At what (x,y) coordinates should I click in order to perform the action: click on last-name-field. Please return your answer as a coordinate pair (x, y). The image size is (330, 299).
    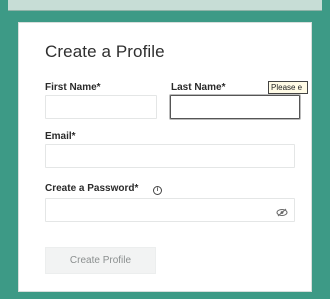
    Looking at the image, I should click on (235, 107).